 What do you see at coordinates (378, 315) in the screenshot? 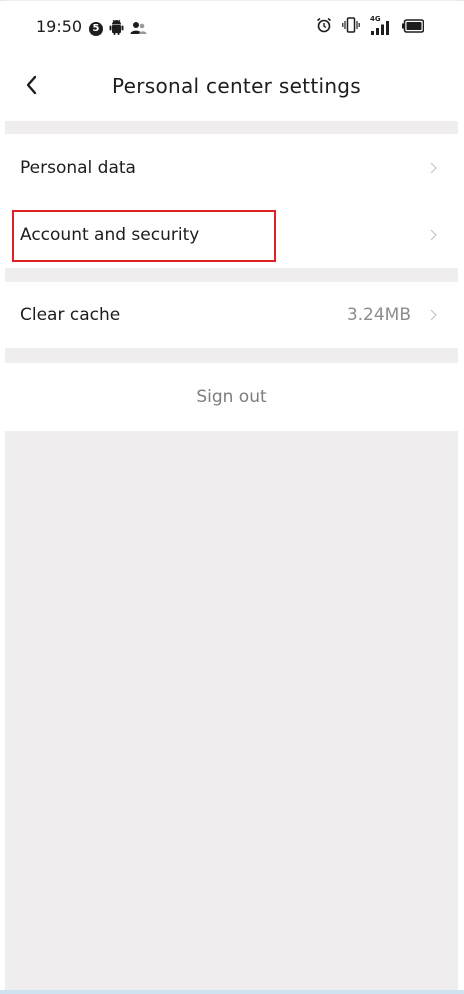
I see `cache-size-value: 3.24MB` at bounding box center [378, 315].